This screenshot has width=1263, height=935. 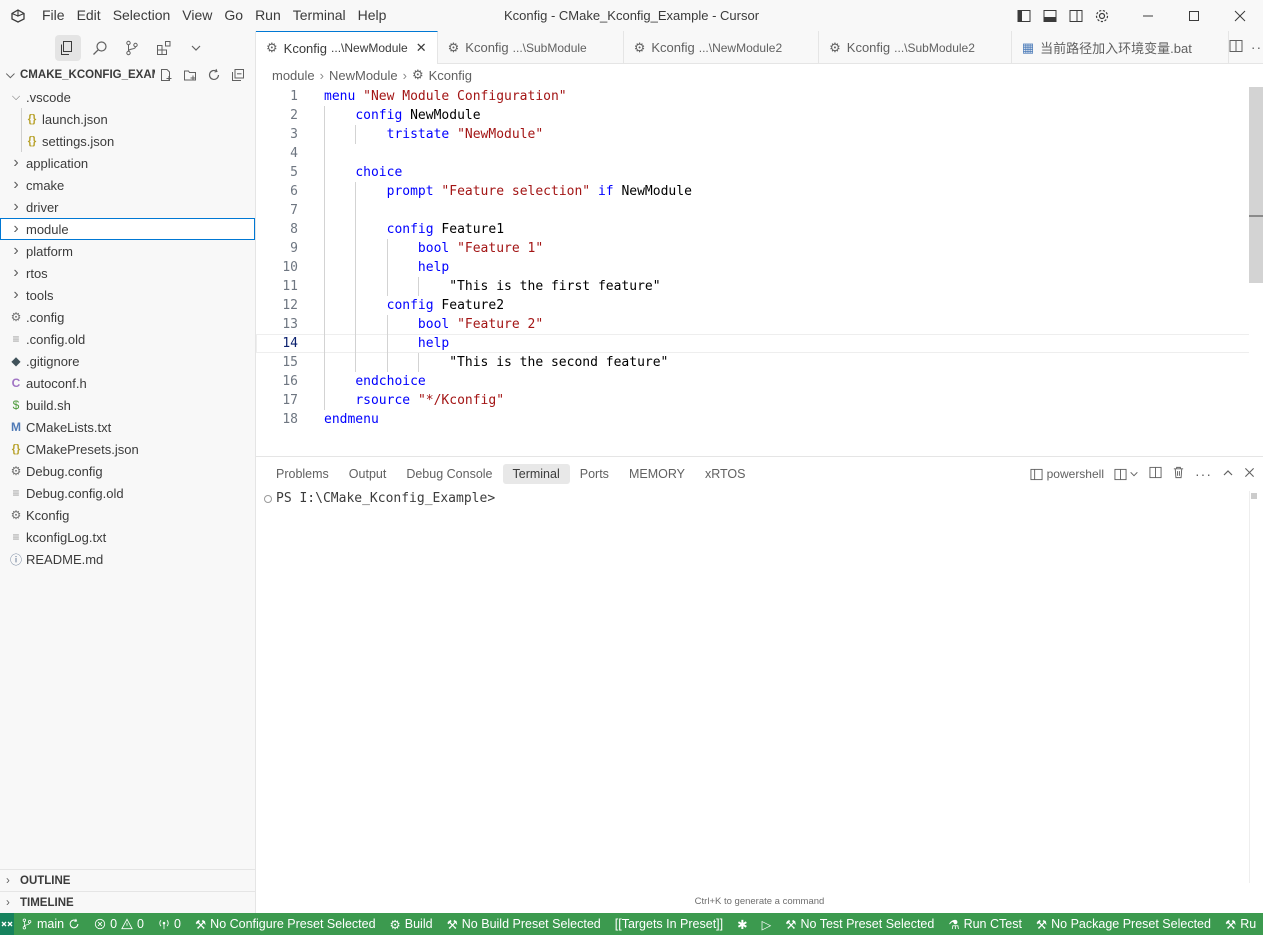 I want to click on menu-go: Go, so click(x=233, y=15).